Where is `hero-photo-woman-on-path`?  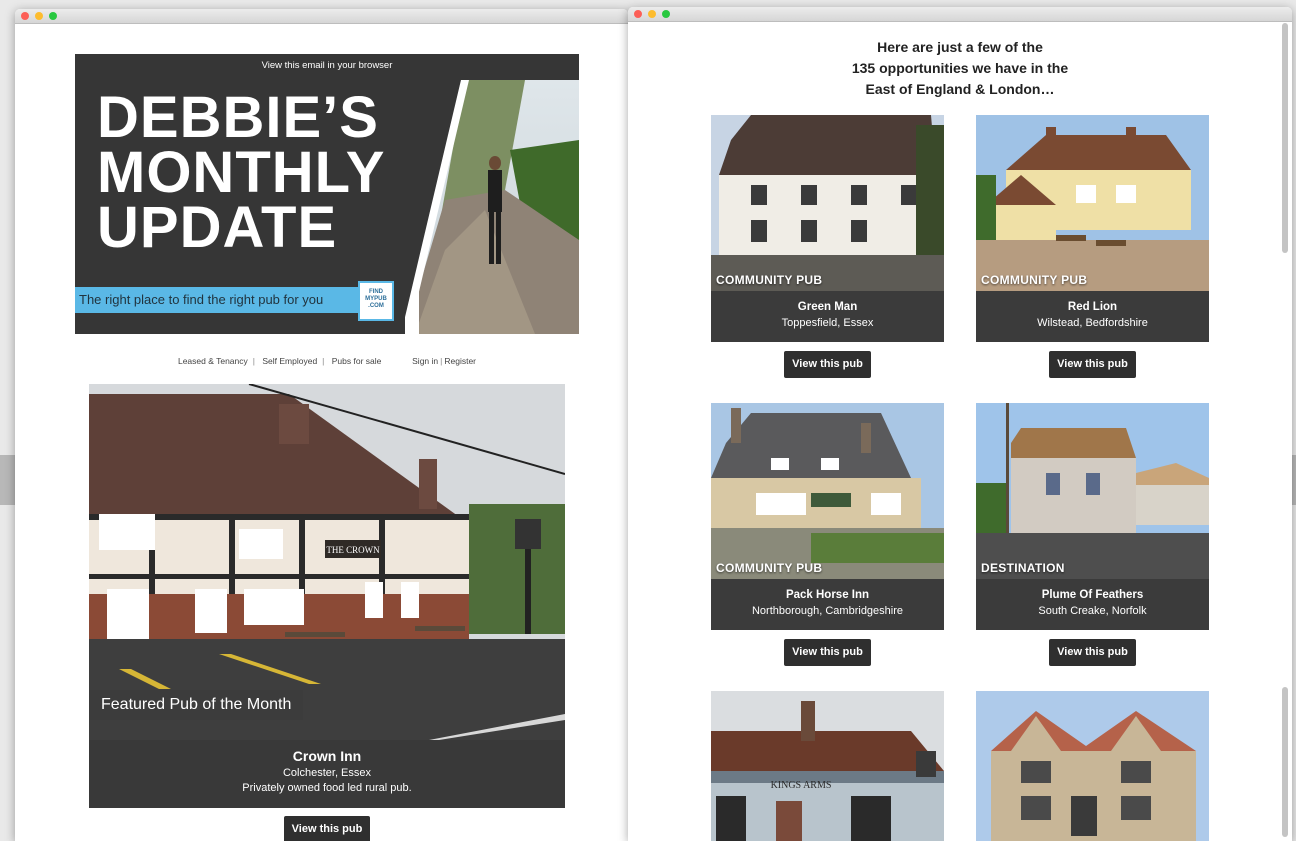 hero-photo-woman-on-path is located at coordinates (492, 207).